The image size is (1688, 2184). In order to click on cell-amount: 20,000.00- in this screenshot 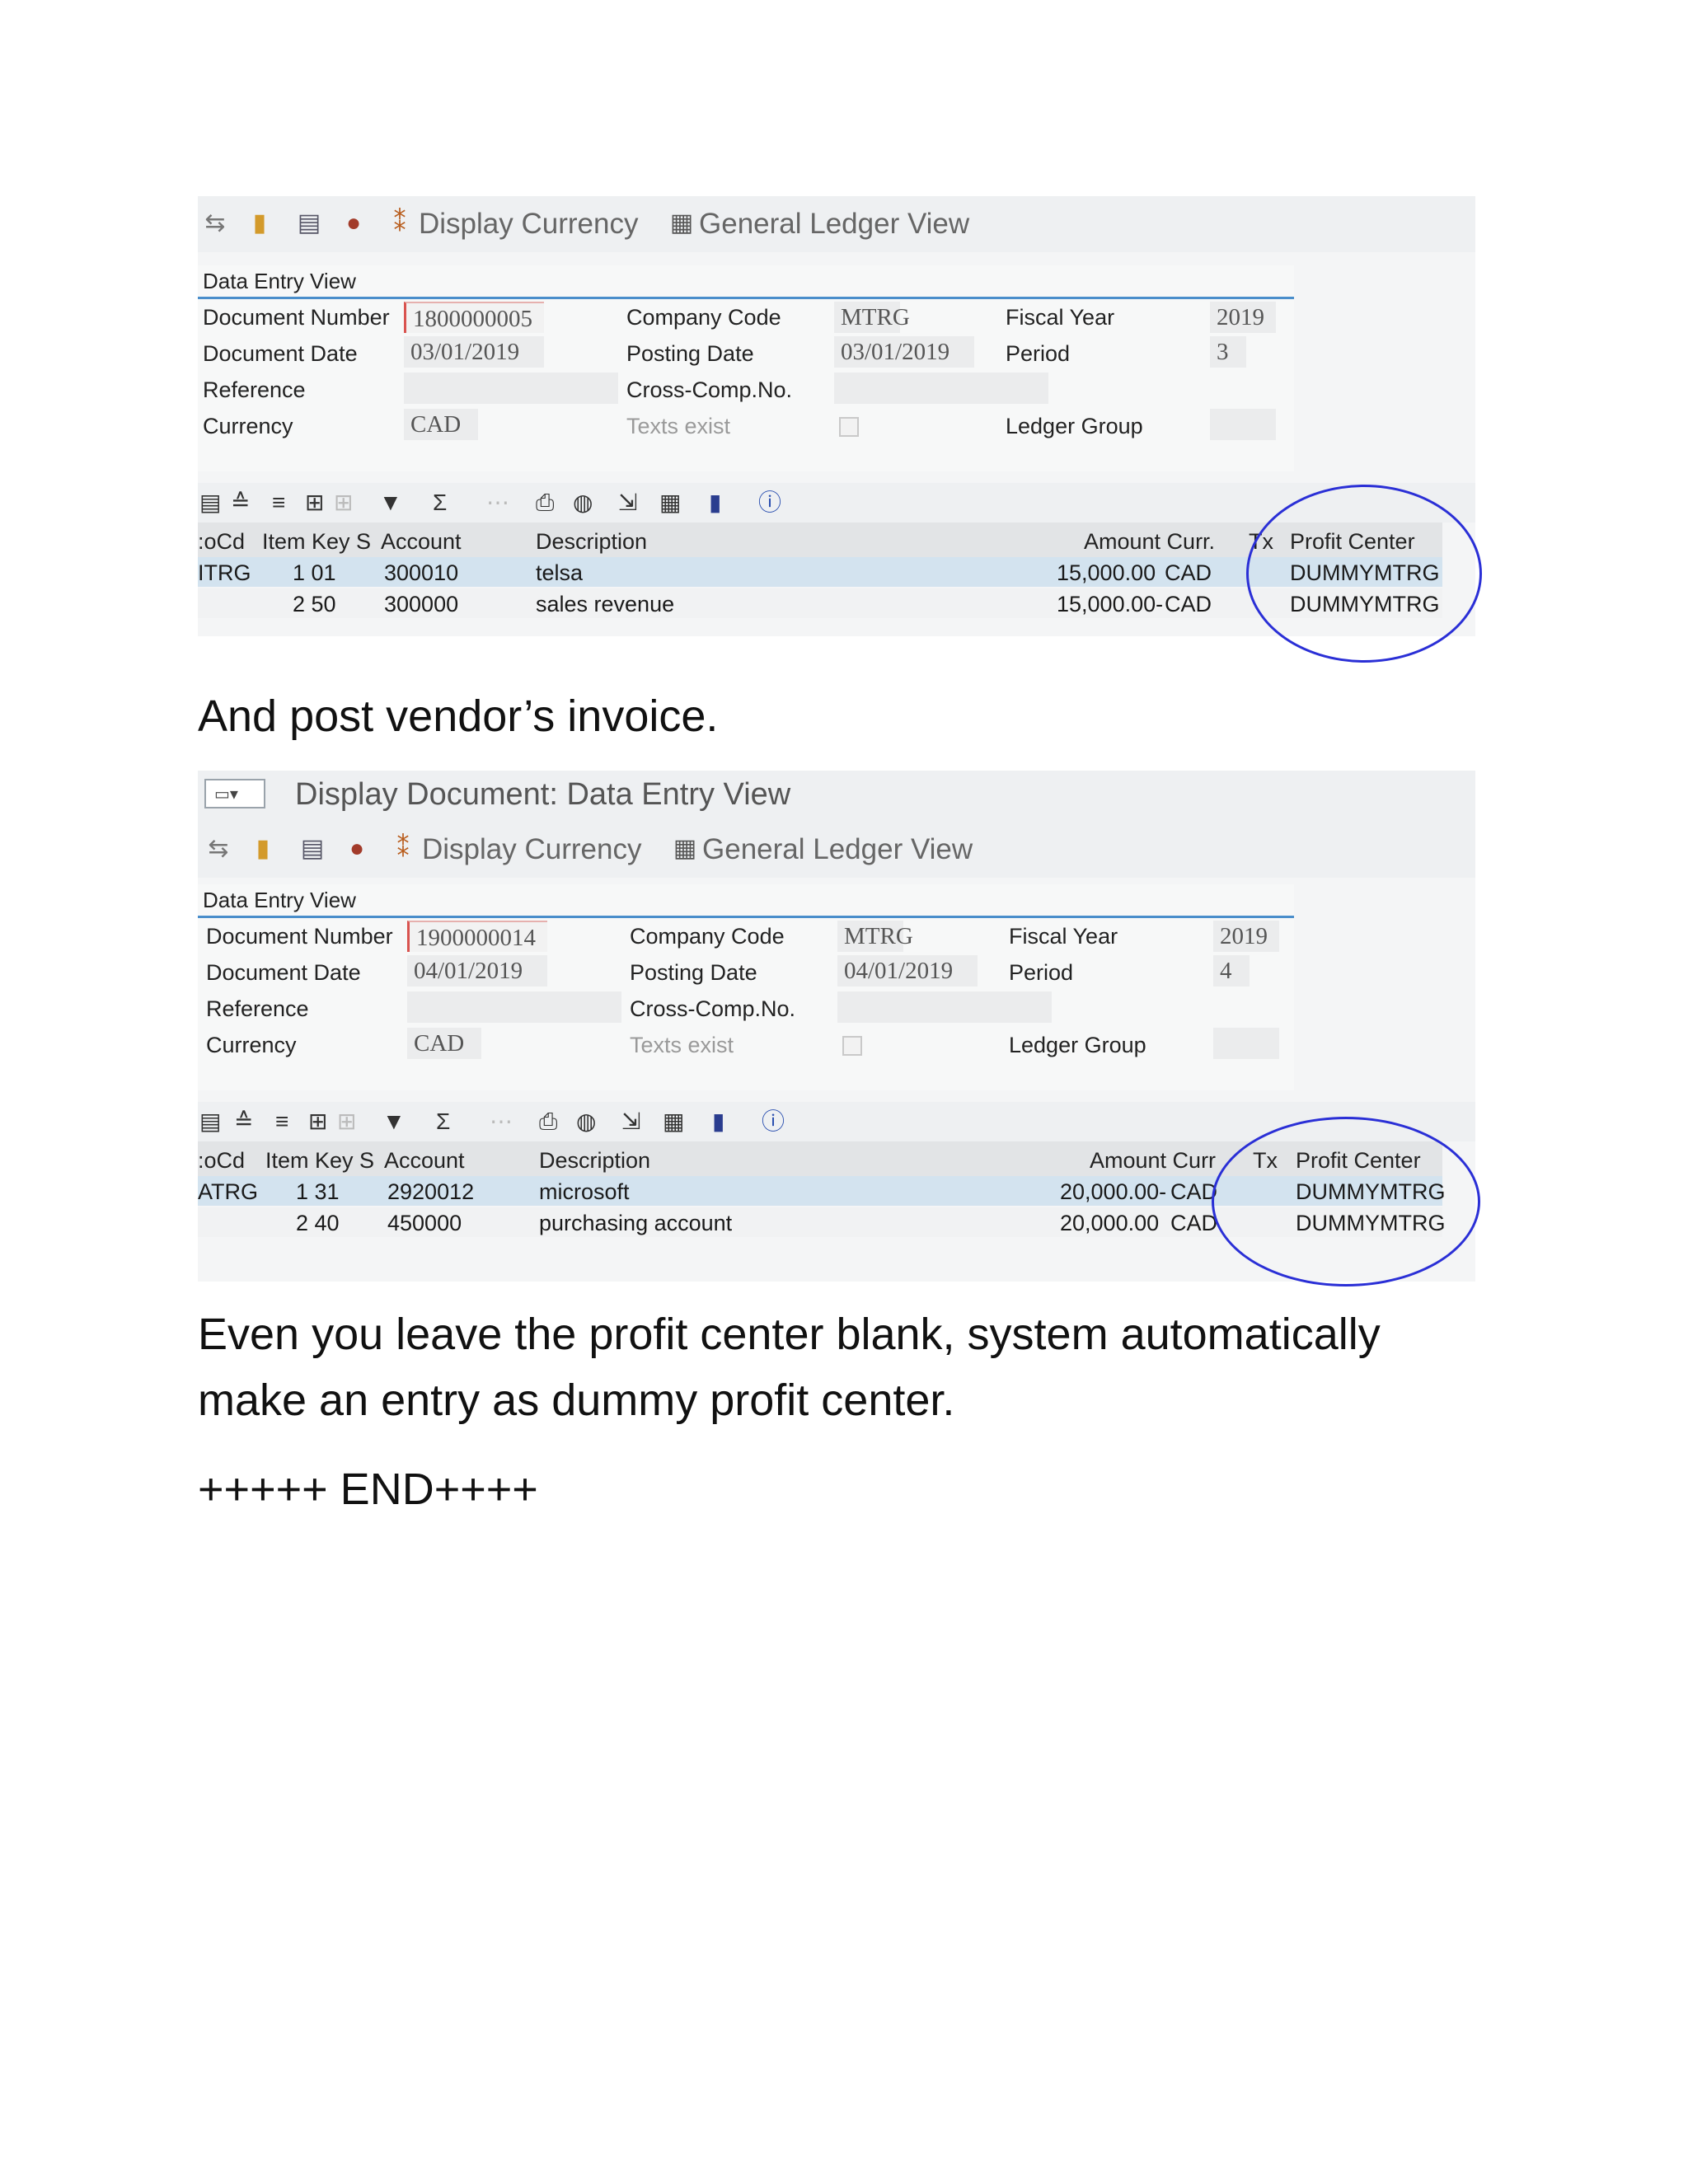, I will do `click(1113, 1191)`.